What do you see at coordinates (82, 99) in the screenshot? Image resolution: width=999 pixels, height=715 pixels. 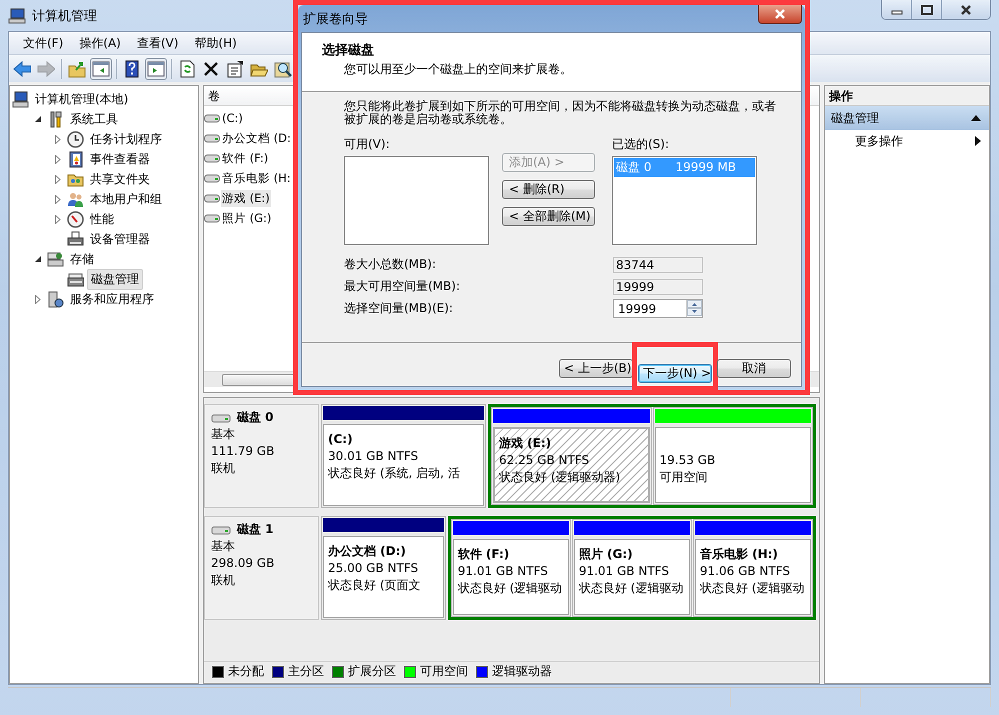 I see `tree-item: 计算机管理(本地)` at bounding box center [82, 99].